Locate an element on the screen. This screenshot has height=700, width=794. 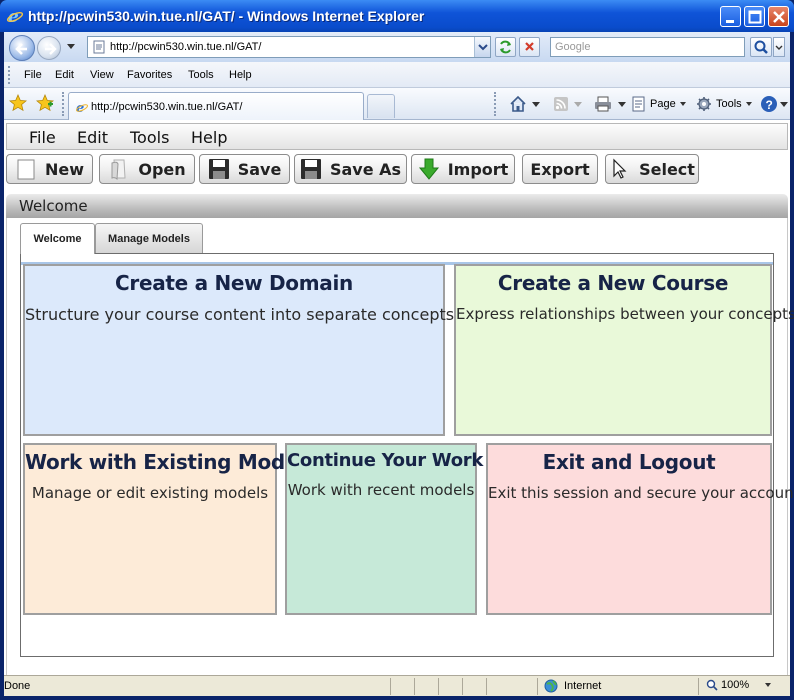
status-text: Done is located at coordinates (17, 686).